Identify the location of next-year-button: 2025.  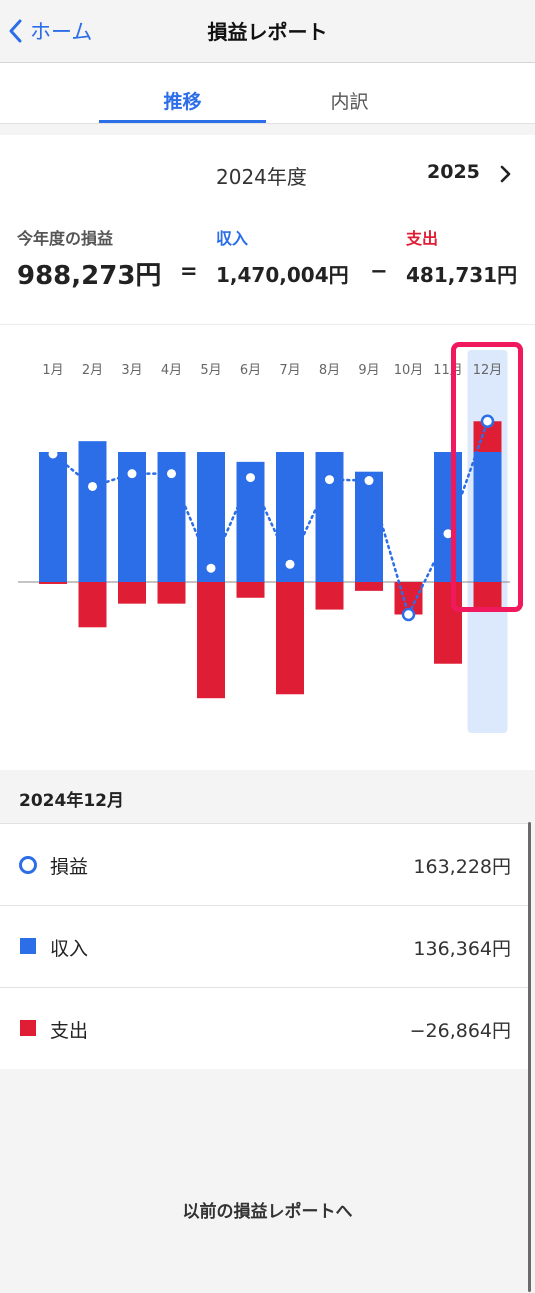
(453, 172).